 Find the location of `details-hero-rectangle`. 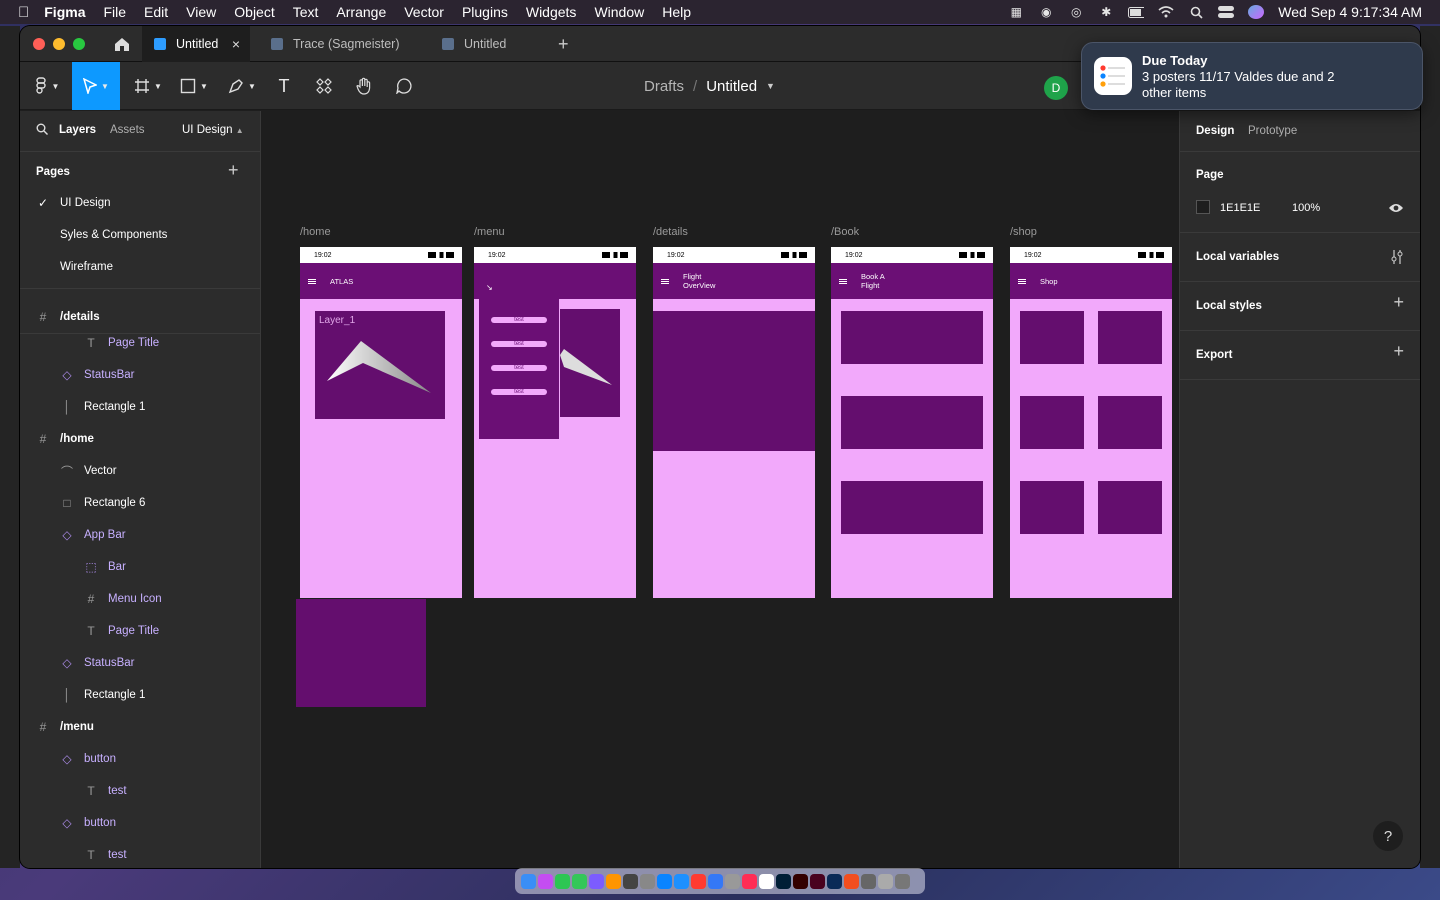

details-hero-rectangle is located at coordinates (734, 381).